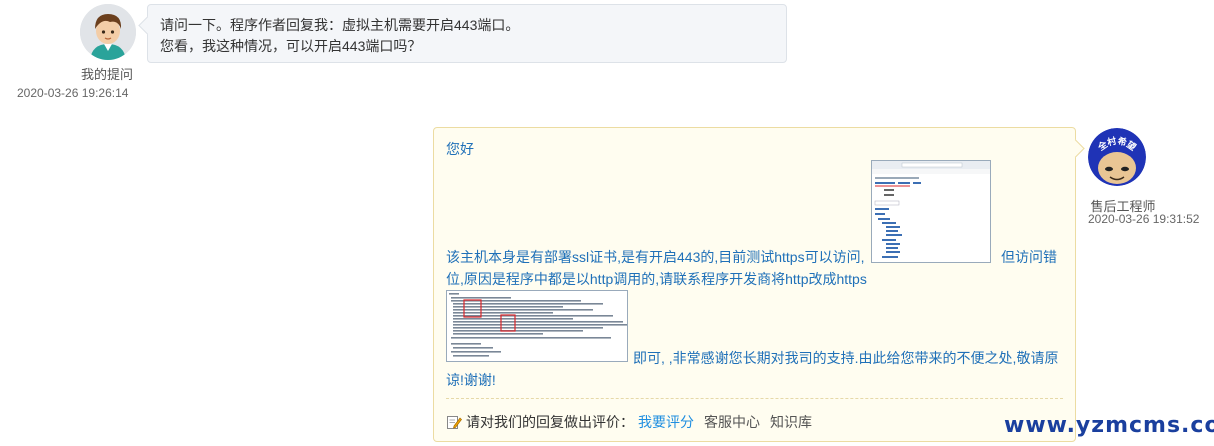 Image resolution: width=1214 pixels, height=446 pixels. What do you see at coordinates (1144, 219) in the screenshot?
I see `answer-time: 2020-03-26 19:31:52` at bounding box center [1144, 219].